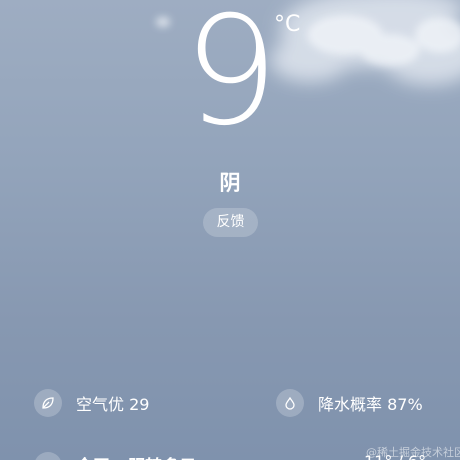 This screenshot has width=460, height=460. I want to click on partly-cloudy-icon, so click(226, 457).